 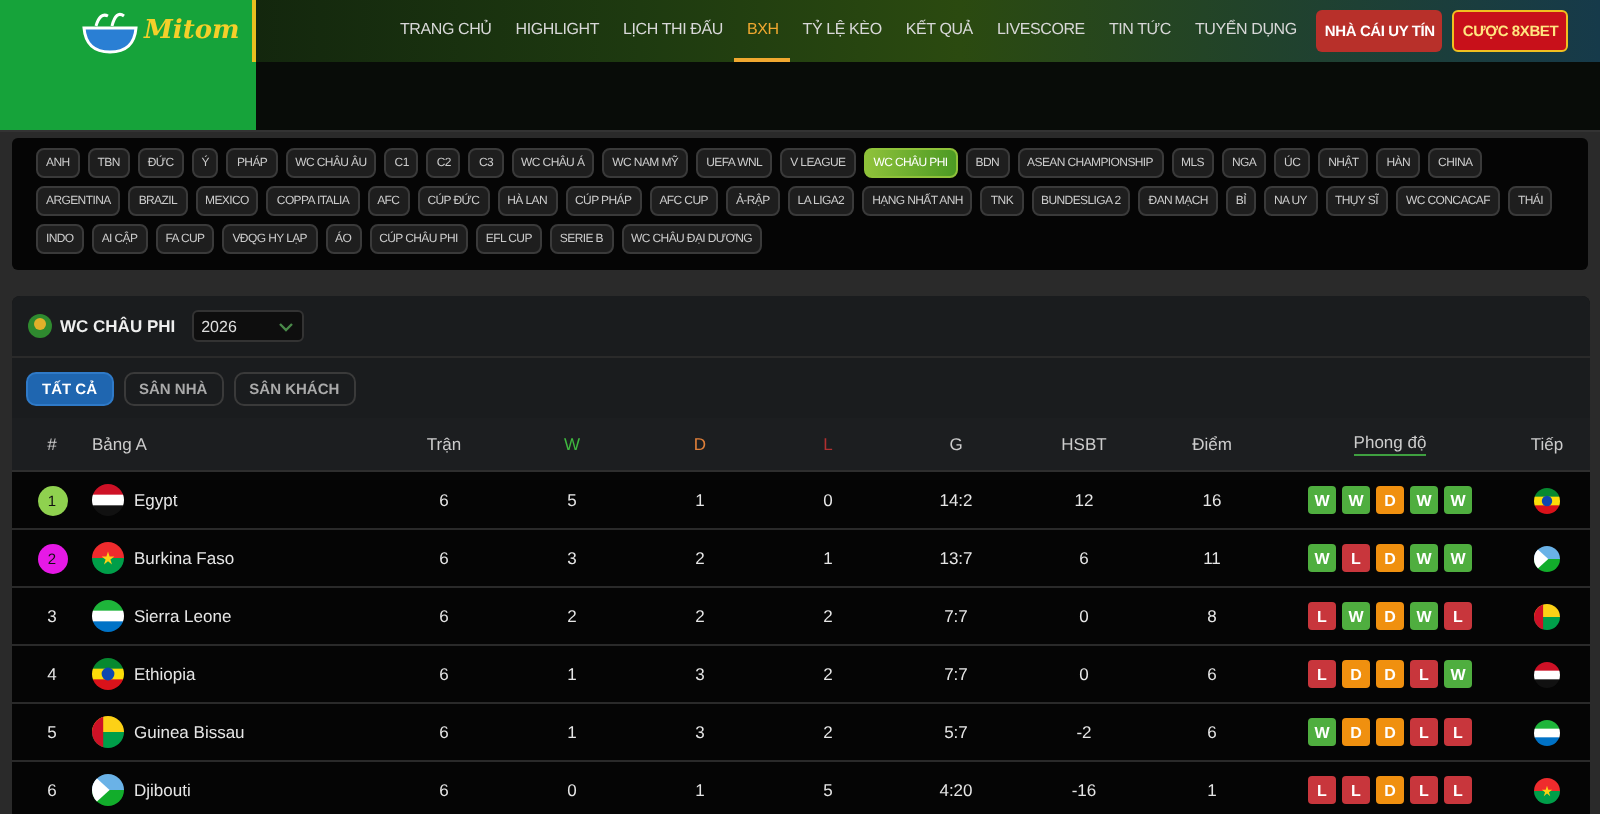 I want to click on league-logo-icon, so click(x=40, y=326).